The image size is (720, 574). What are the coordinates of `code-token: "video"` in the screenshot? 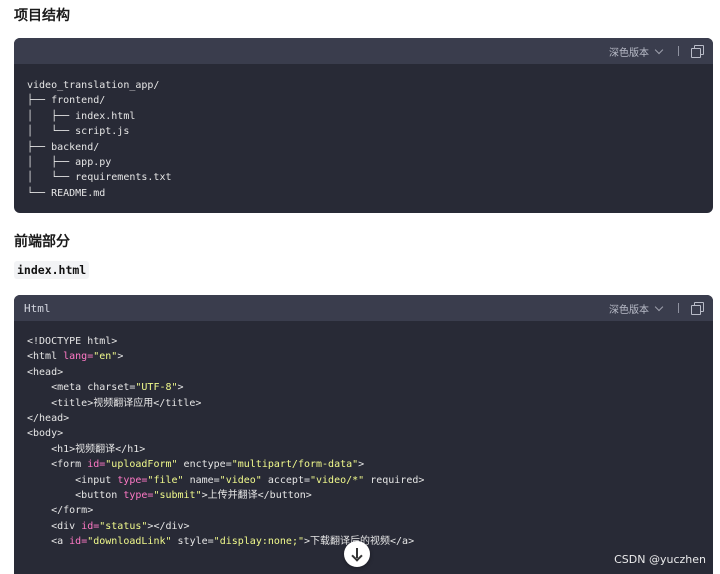 It's located at (240, 480).